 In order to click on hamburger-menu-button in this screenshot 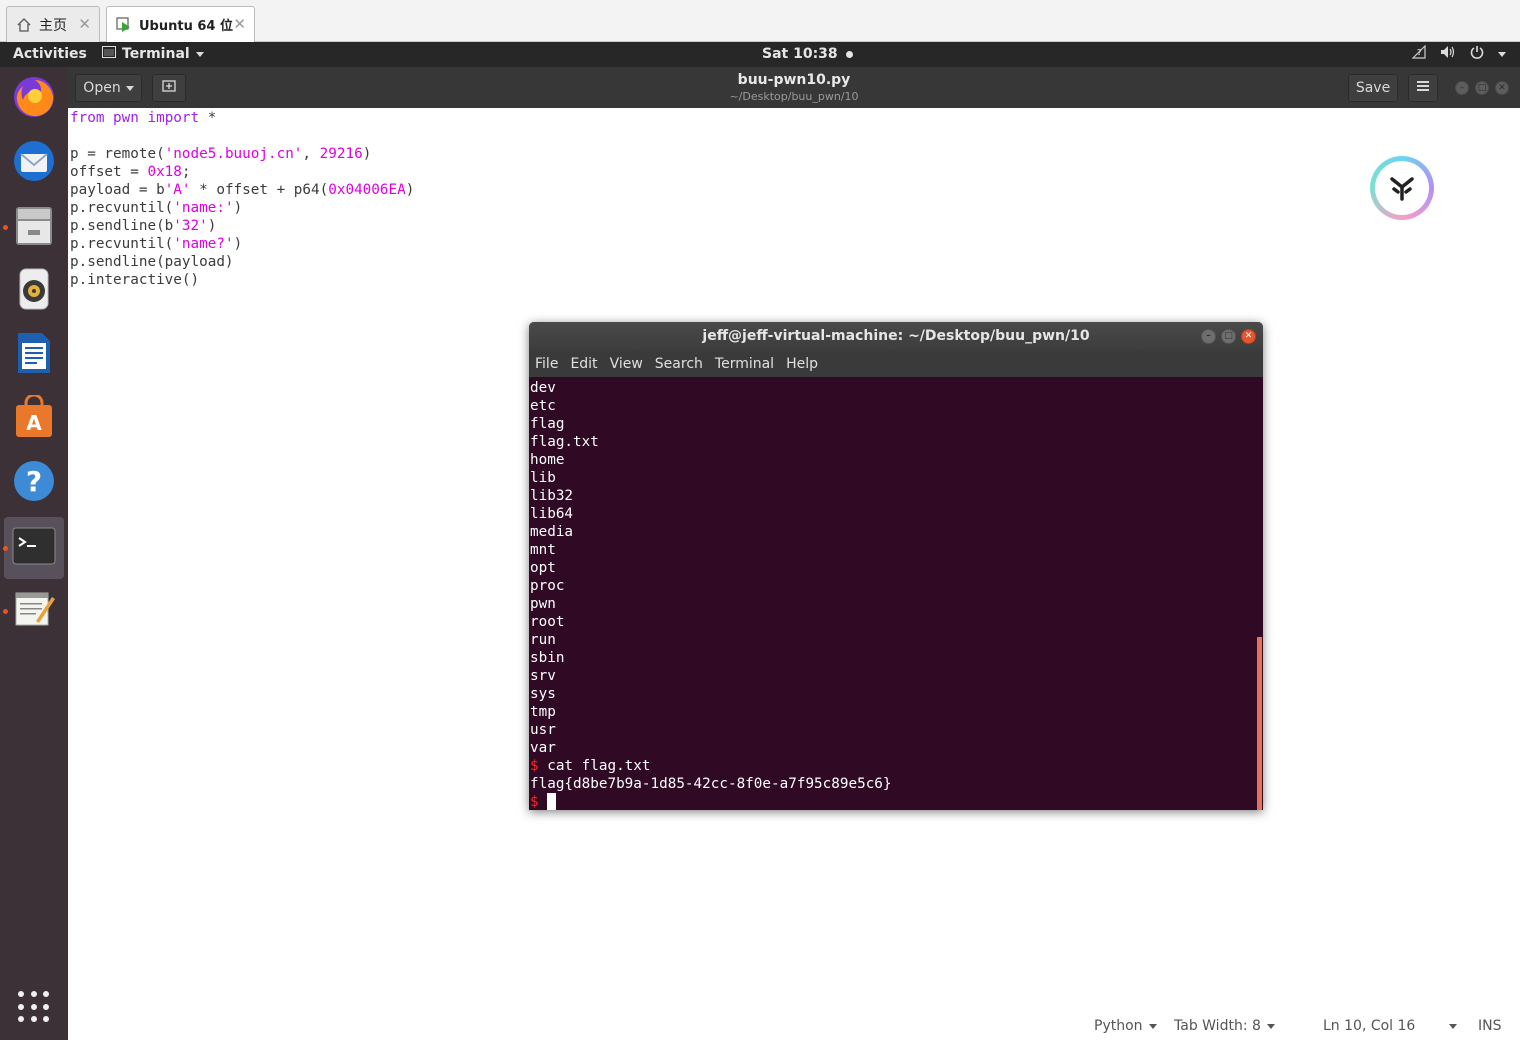, I will do `click(1423, 88)`.